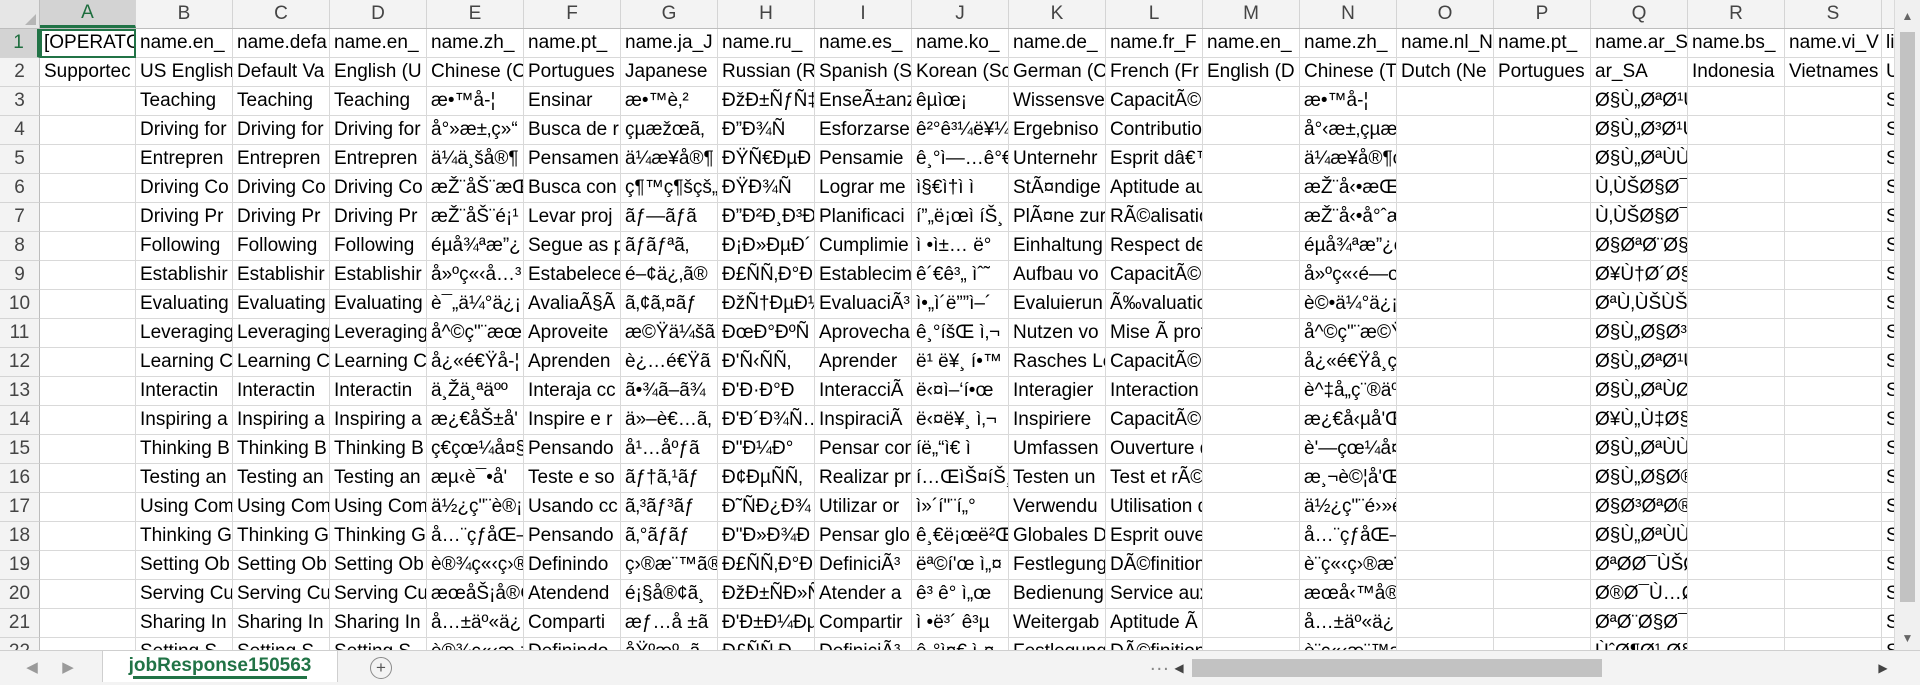 The width and height of the screenshot is (1920, 685). Describe the element at coordinates (475, 644) in the screenshot. I see `cell-e22: è®¾ç«‹æ ‡` at that location.